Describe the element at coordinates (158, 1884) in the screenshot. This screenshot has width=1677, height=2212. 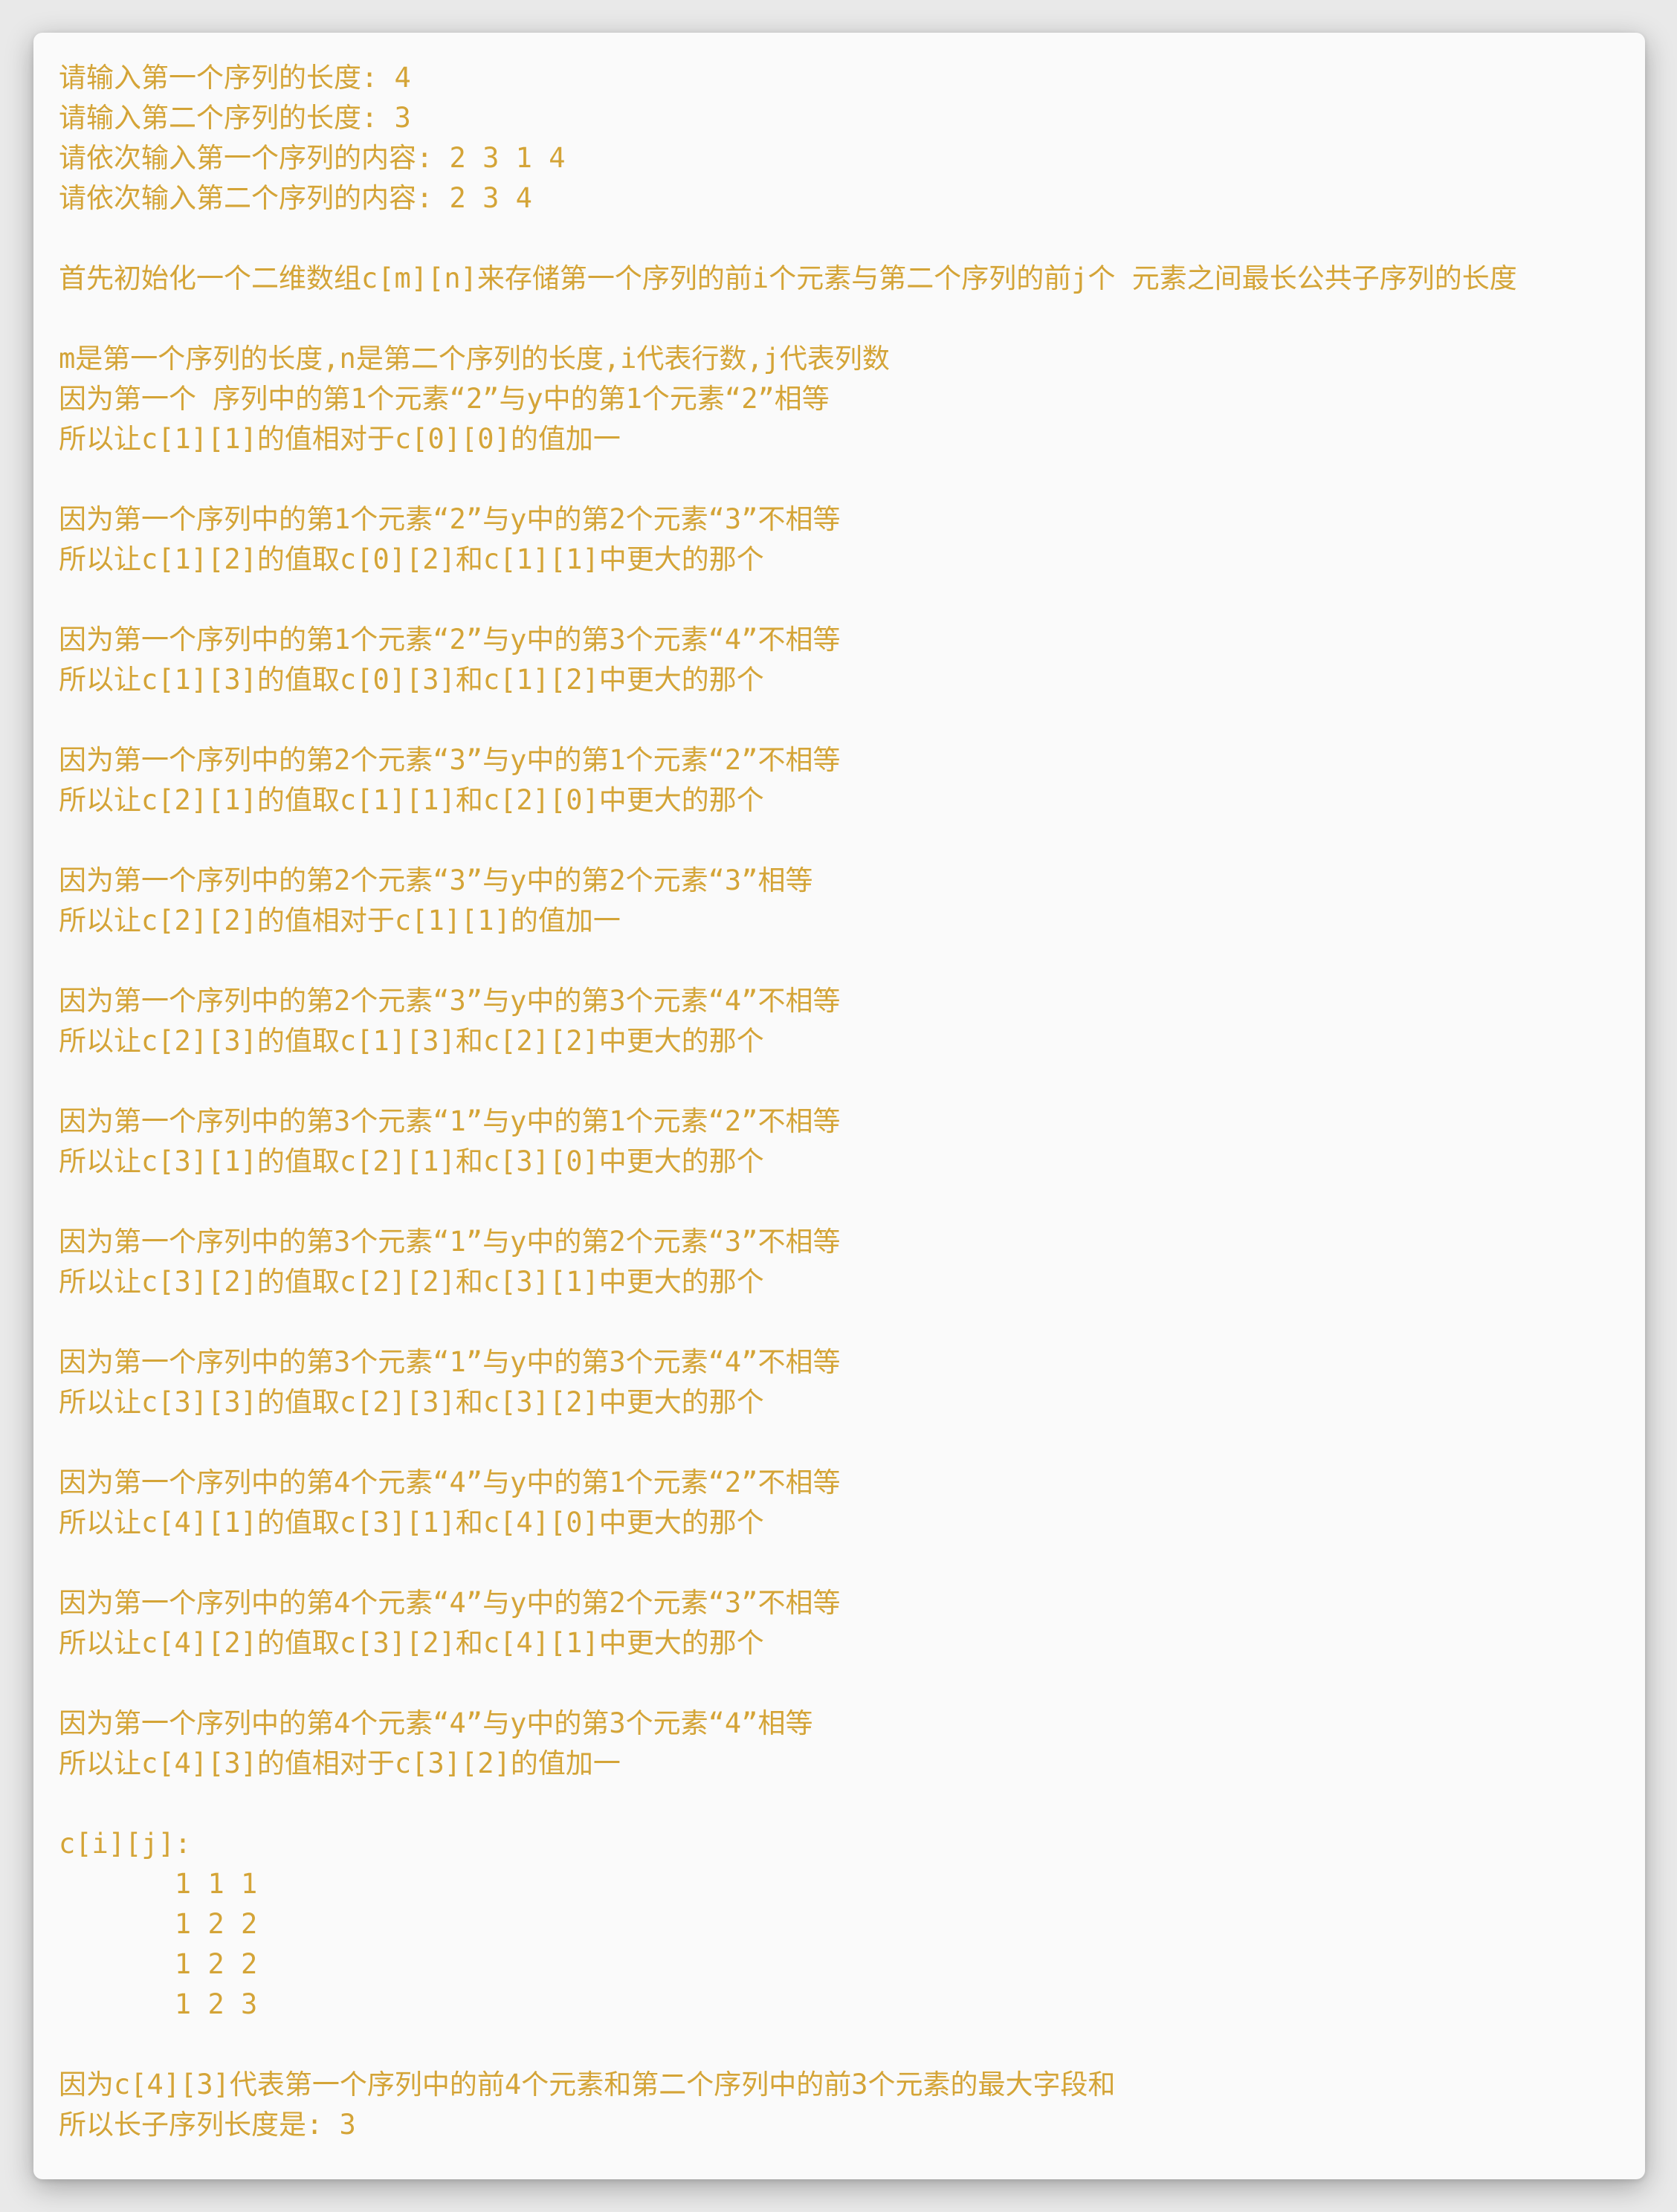
I see `matrix-row: 1 1 1` at that location.